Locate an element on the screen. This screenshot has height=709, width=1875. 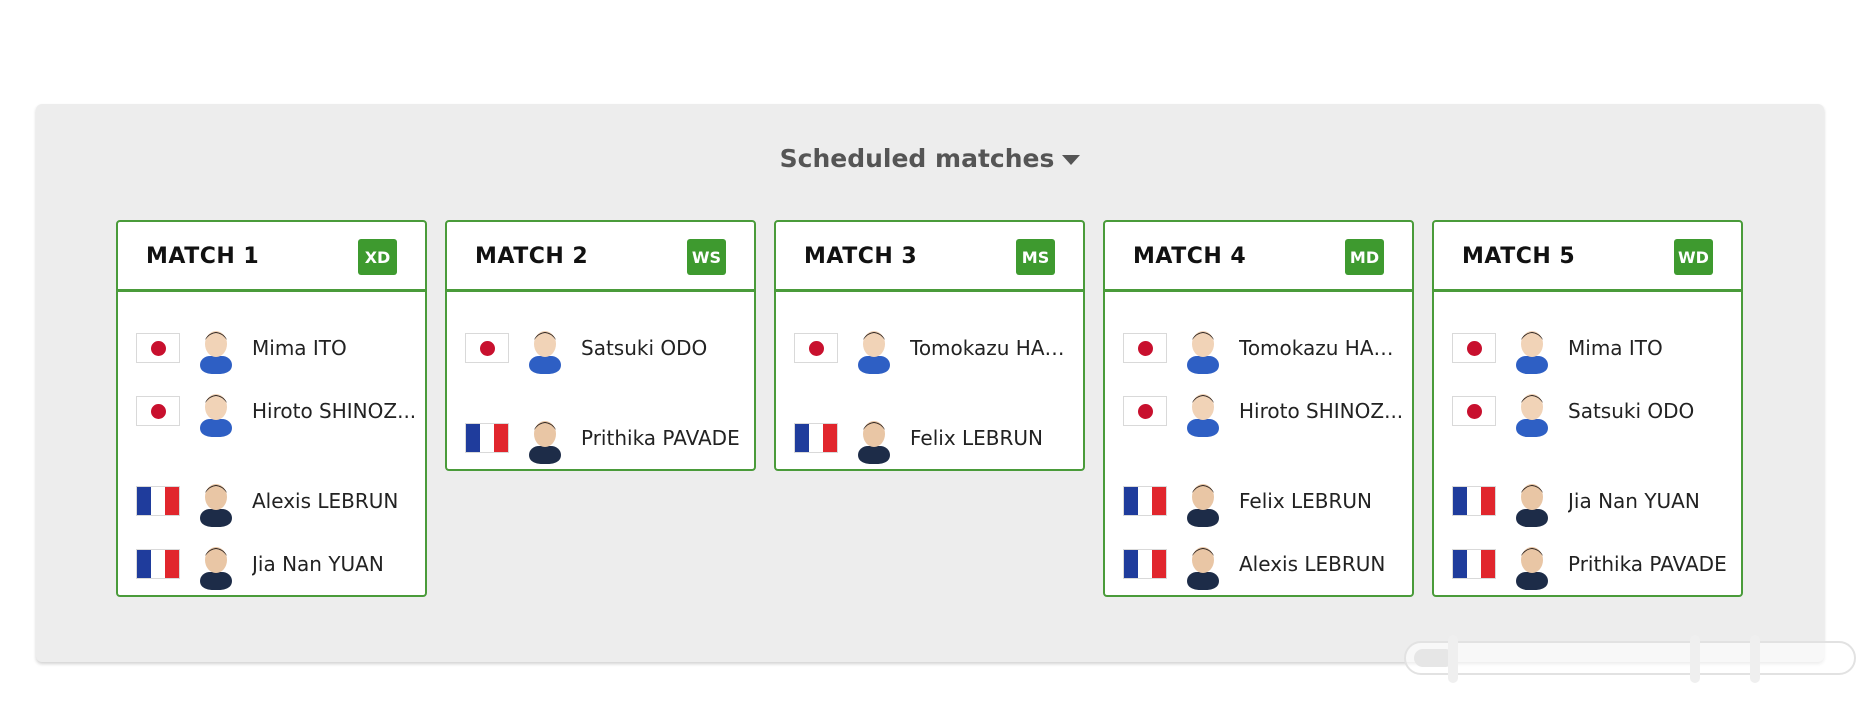
match-title: MATCH 3 is located at coordinates (861, 256).